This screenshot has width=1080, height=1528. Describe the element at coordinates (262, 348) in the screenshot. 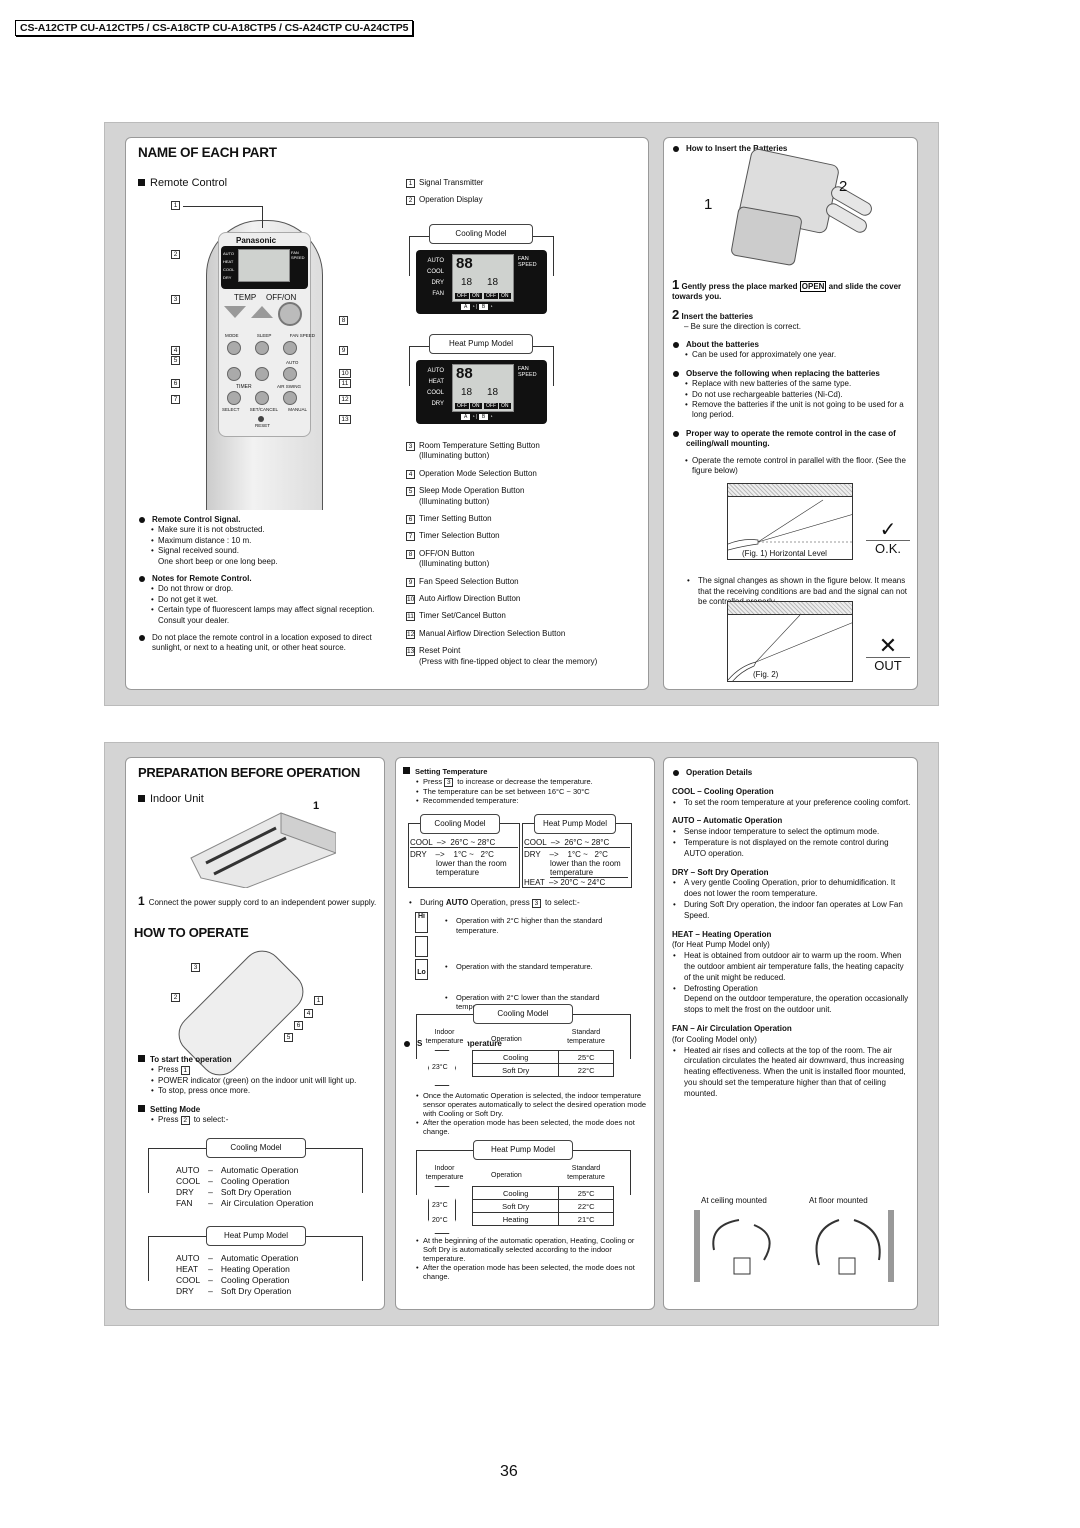

I see `sleep-button` at that location.